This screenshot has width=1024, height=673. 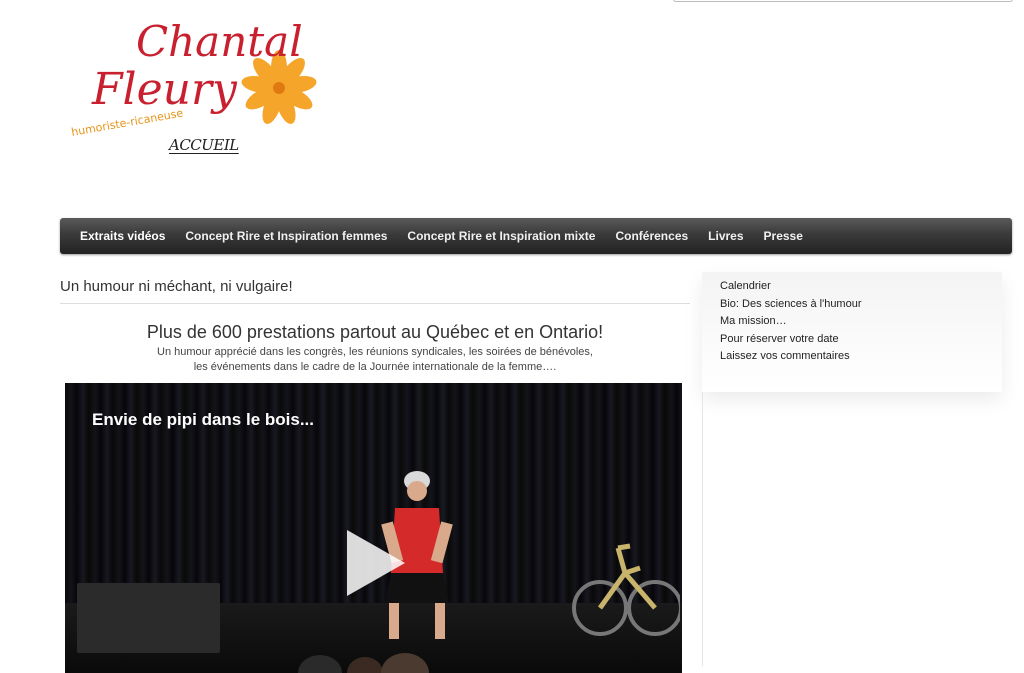 What do you see at coordinates (501, 236) in the screenshot?
I see `nav-concept-mixte: Concept Rire et Inspiration mixte` at bounding box center [501, 236].